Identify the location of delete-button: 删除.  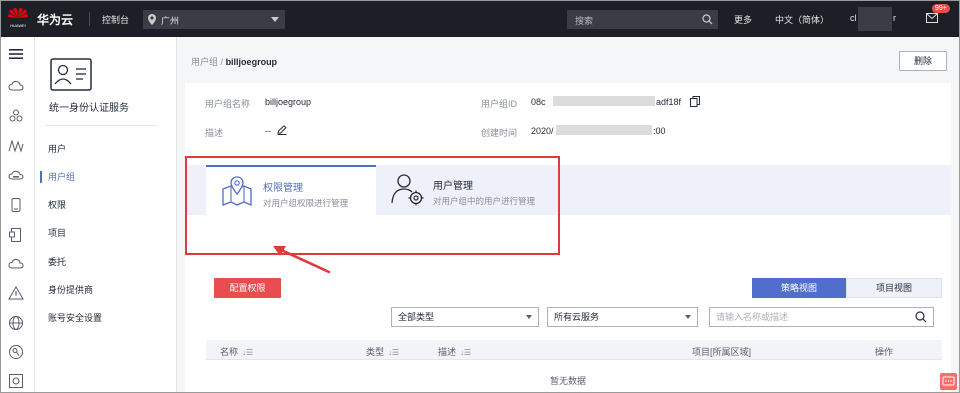
(923, 61).